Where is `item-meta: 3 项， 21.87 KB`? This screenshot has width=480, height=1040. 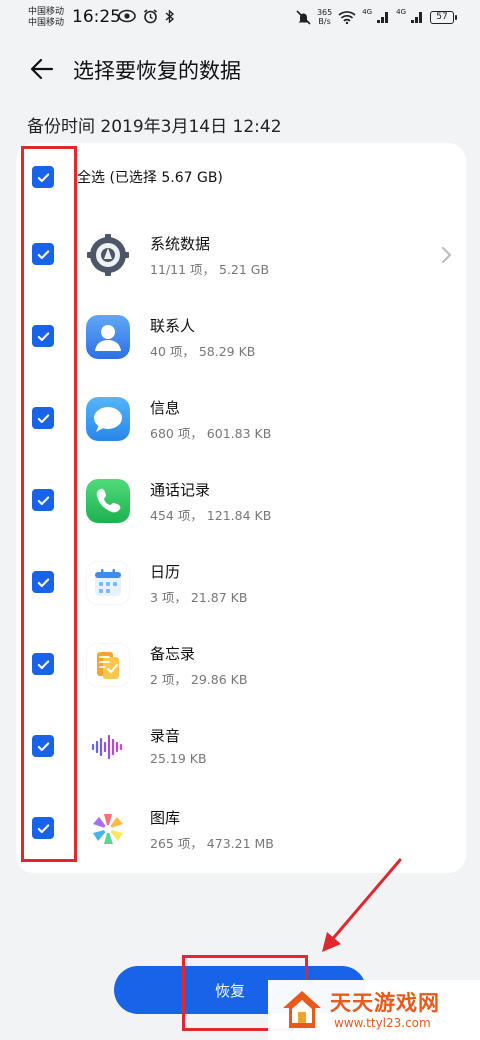 item-meta: 3 项， 21.87 KB is located at coordinates (199, 597).